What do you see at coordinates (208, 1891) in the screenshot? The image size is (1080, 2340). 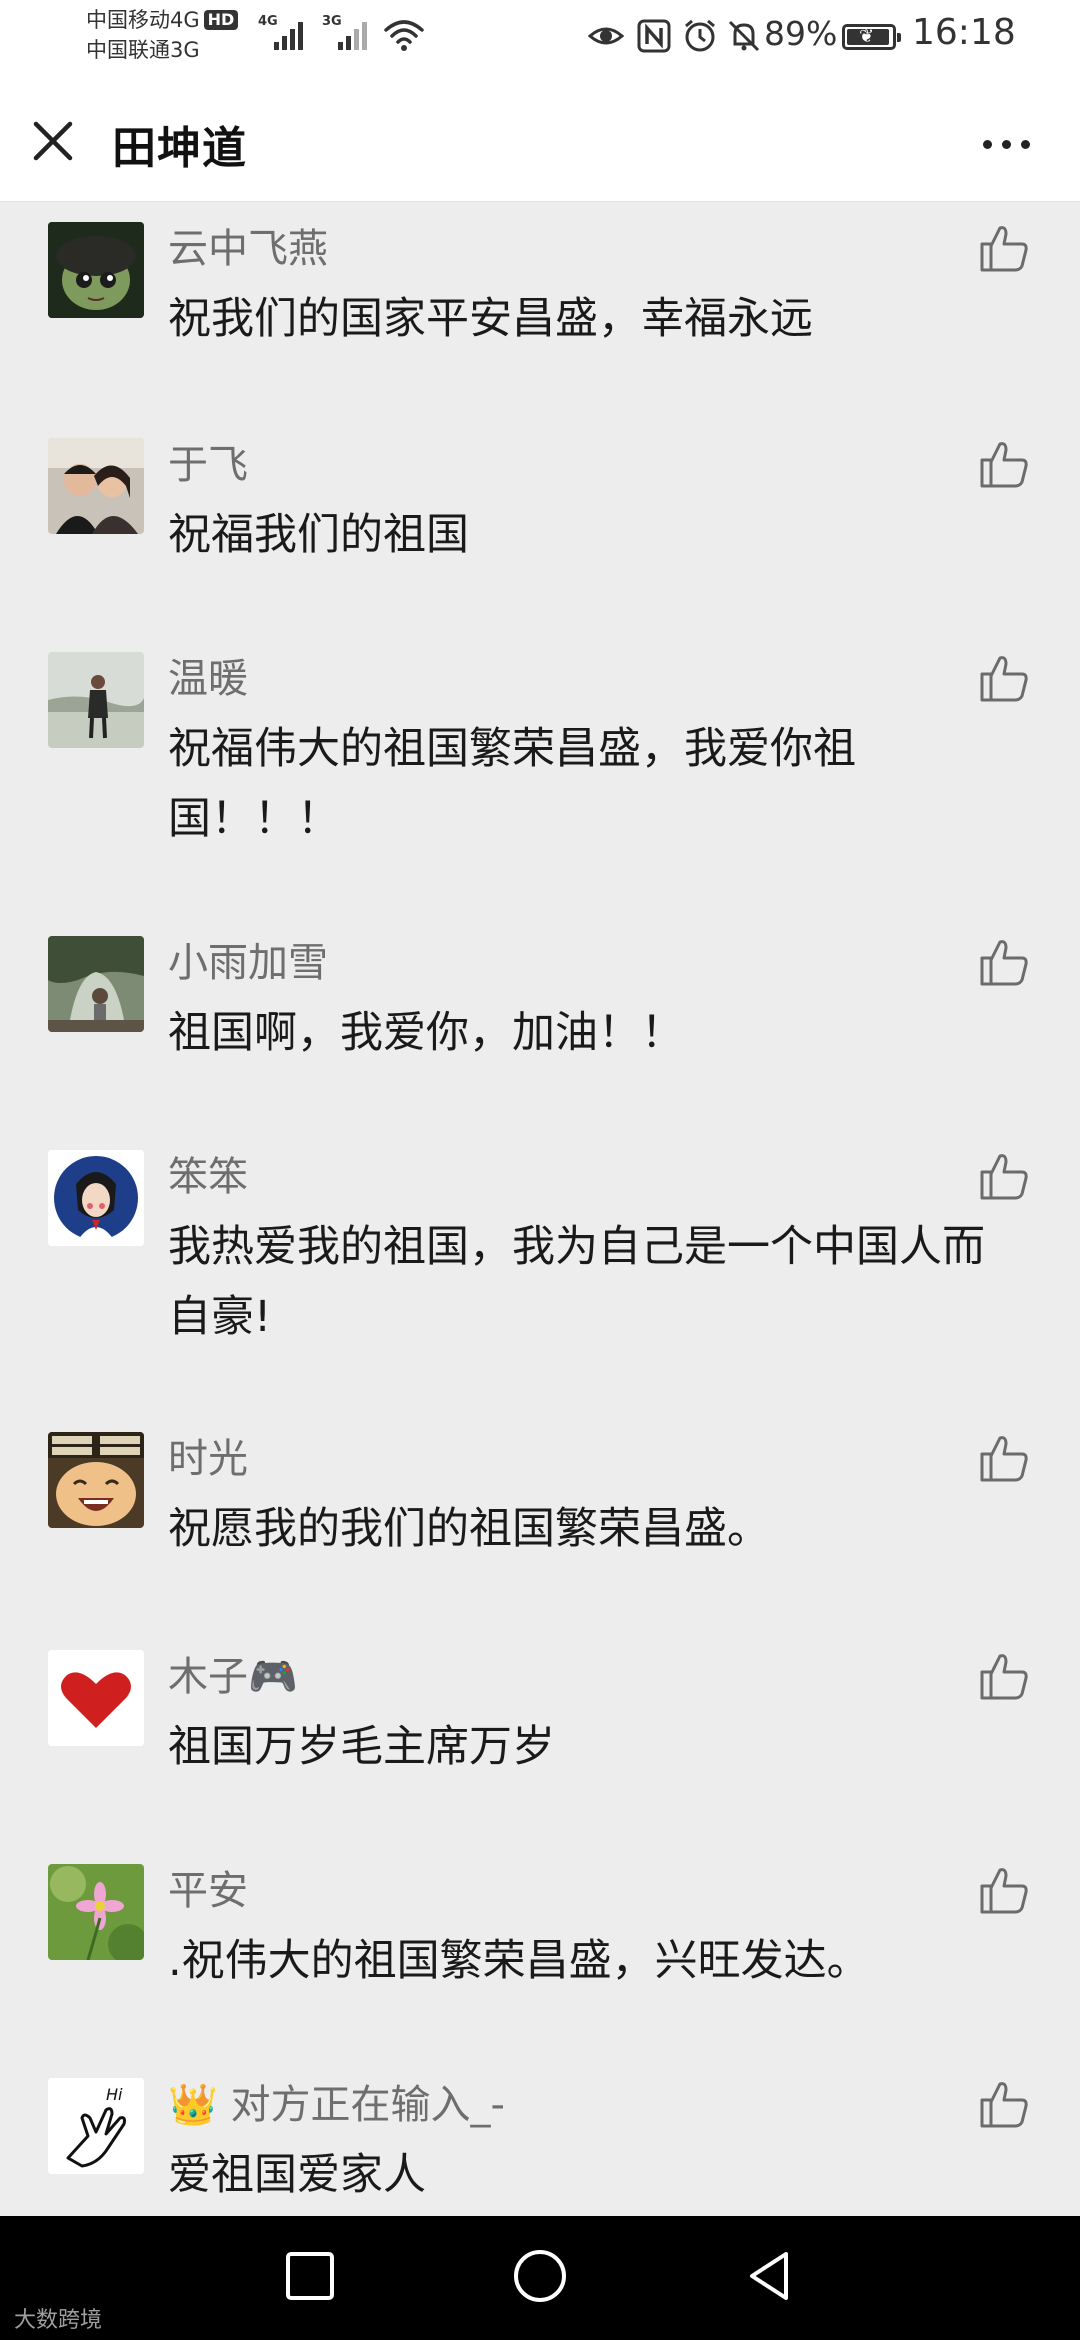 I see `comment-author: 平安` at bounding box center [208, 1891].